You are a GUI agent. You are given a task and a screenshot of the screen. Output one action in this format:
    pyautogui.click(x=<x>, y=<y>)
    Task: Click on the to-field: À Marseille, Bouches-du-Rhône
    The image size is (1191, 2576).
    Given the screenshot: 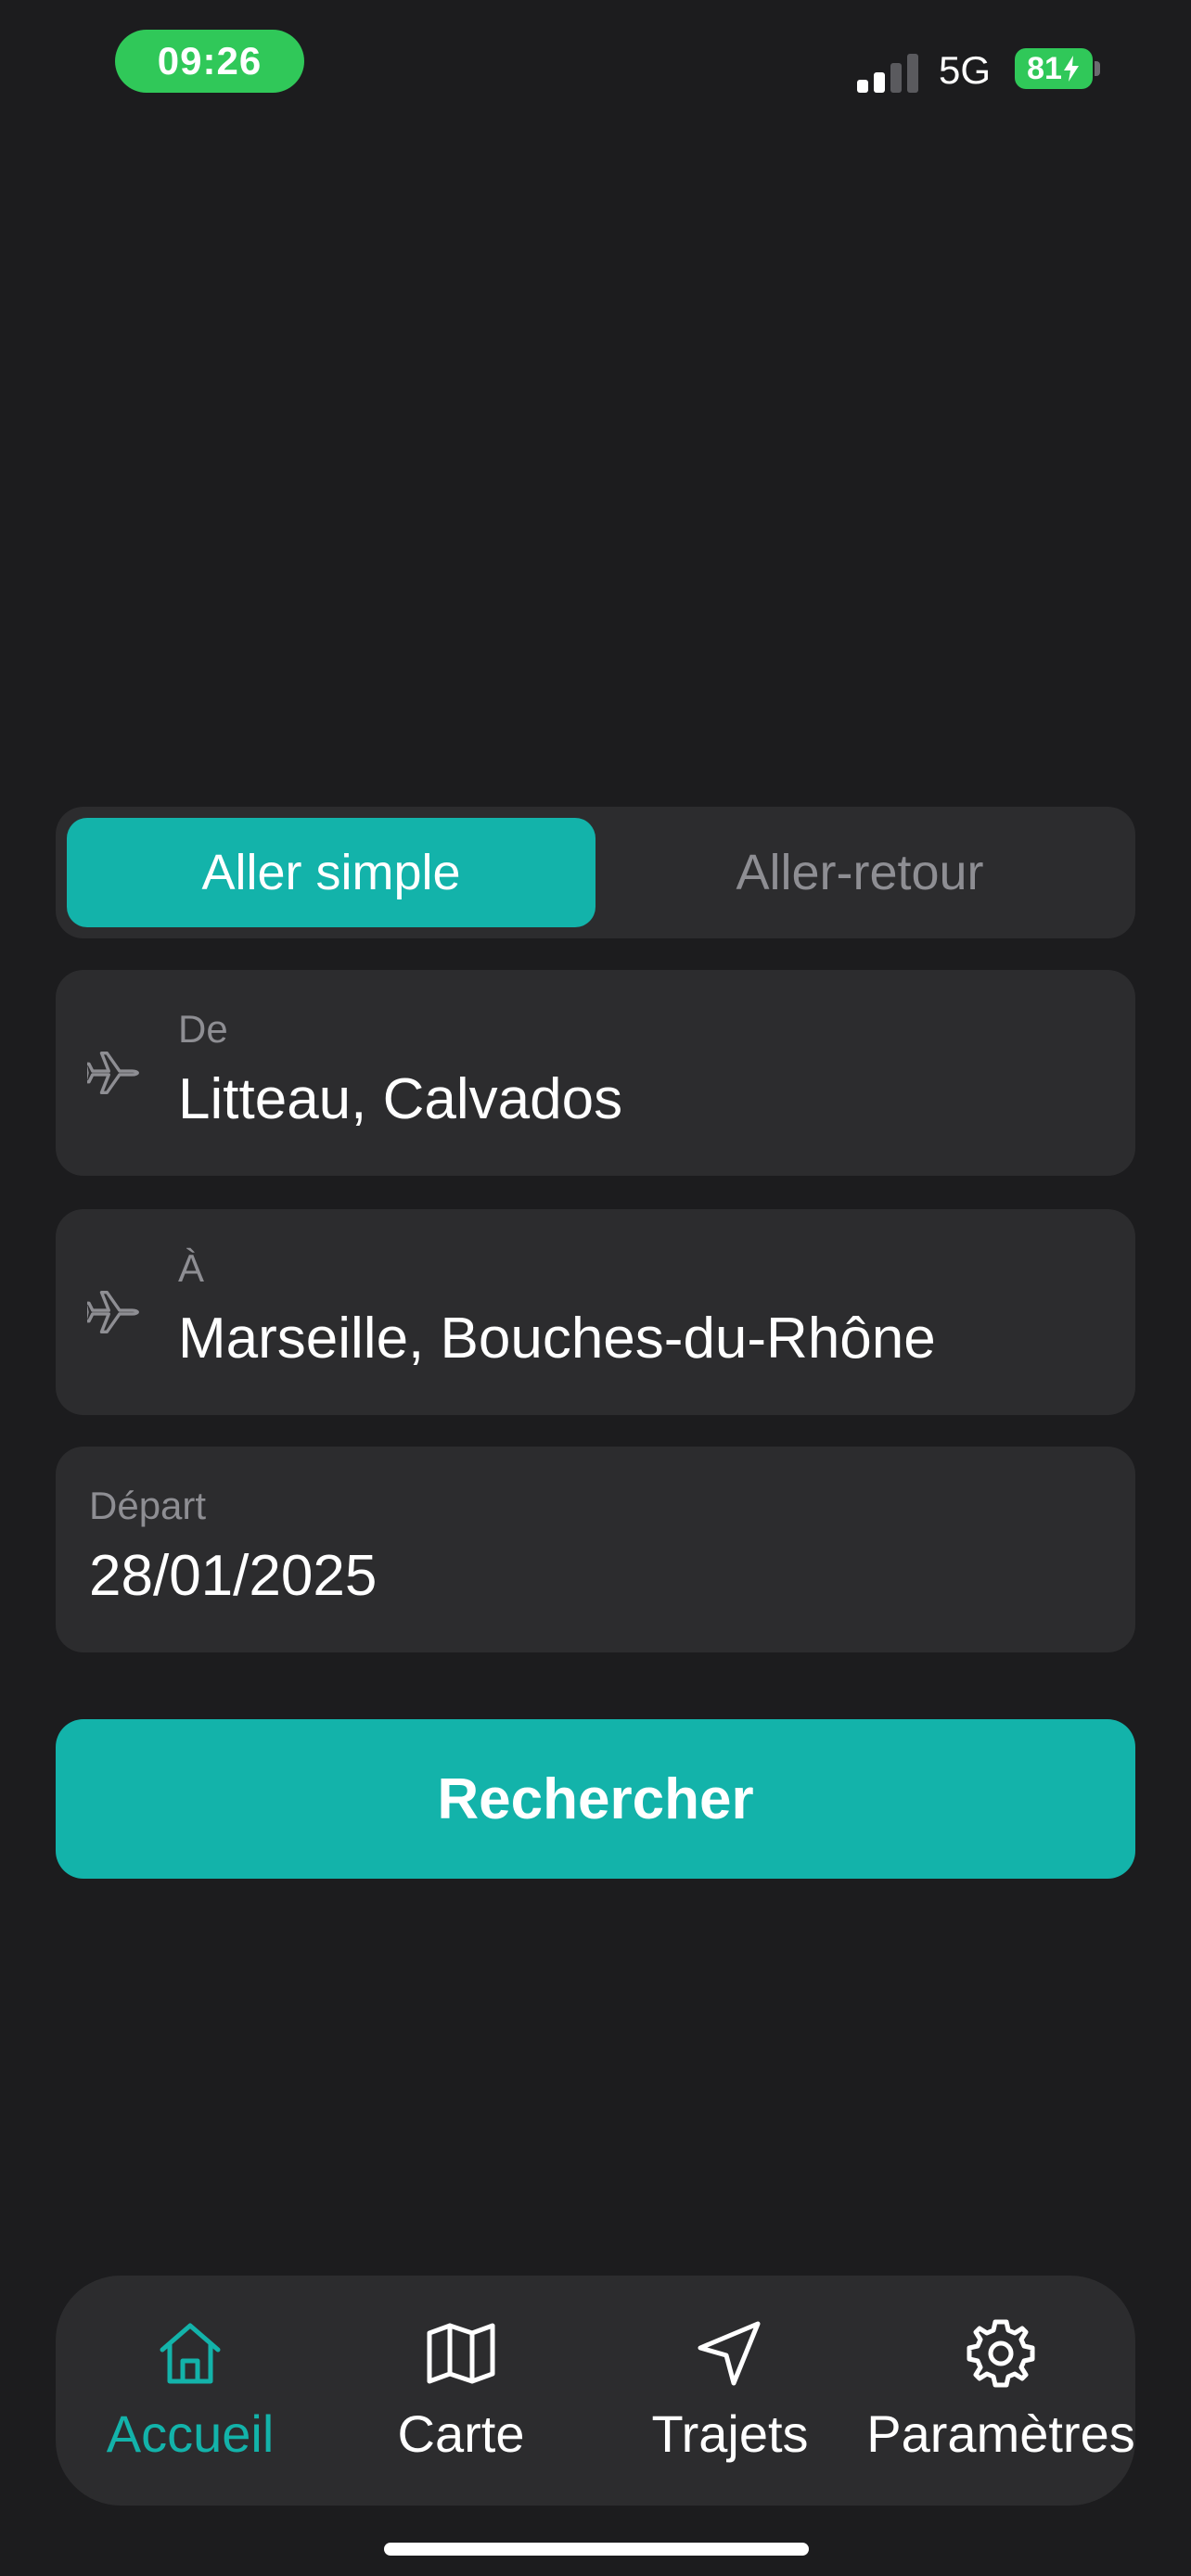 What is the action you would take?
    pyautogui.click(x=595, y=1312)
    